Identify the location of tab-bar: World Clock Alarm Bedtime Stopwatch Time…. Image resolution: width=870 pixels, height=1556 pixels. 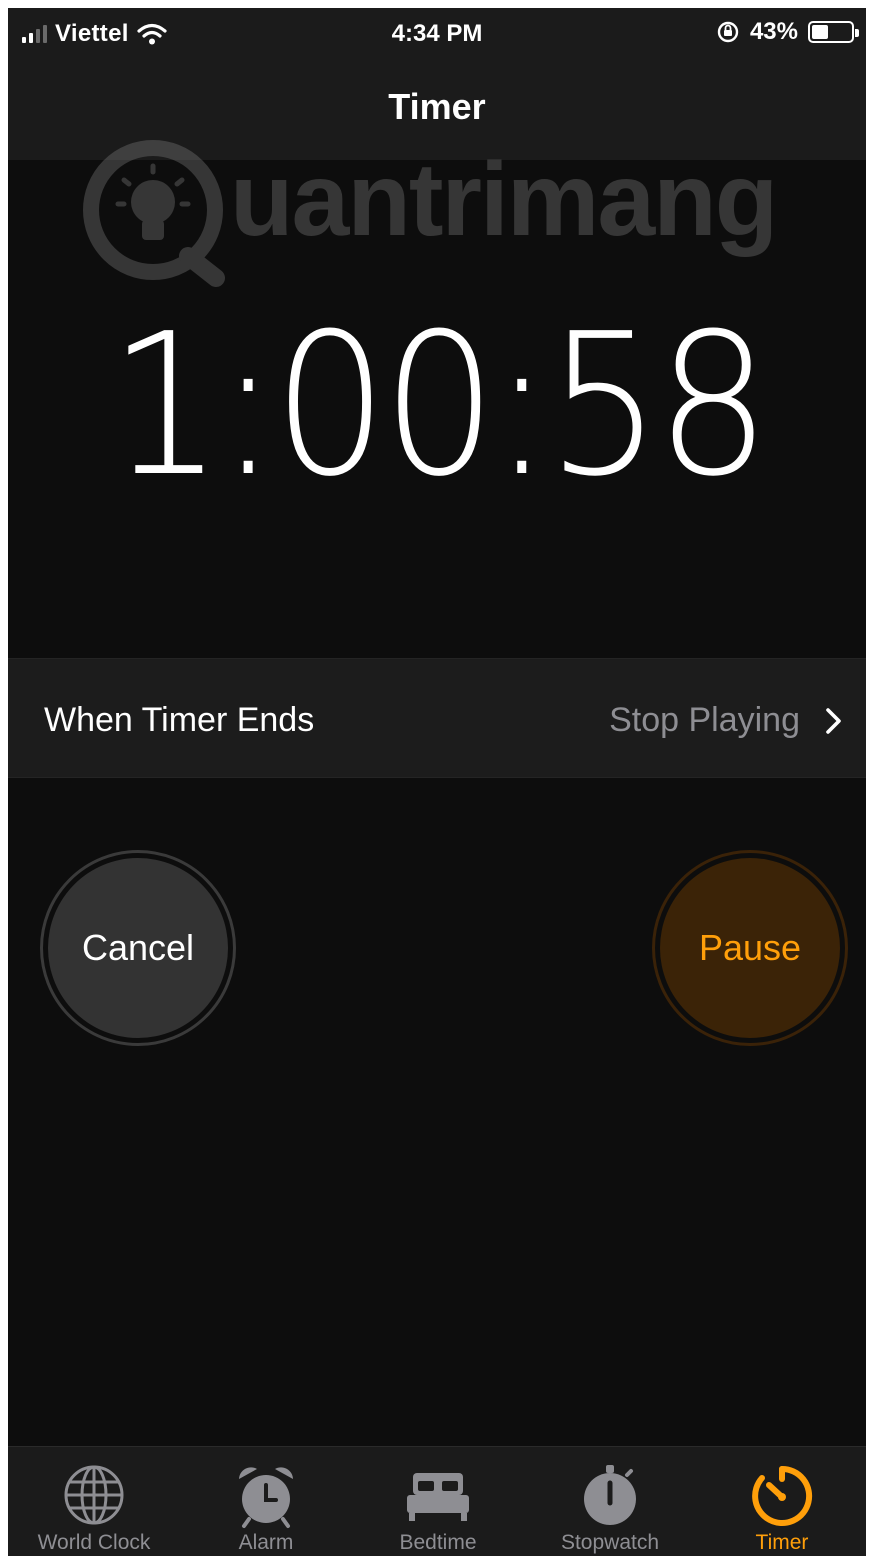
(437, 1501).